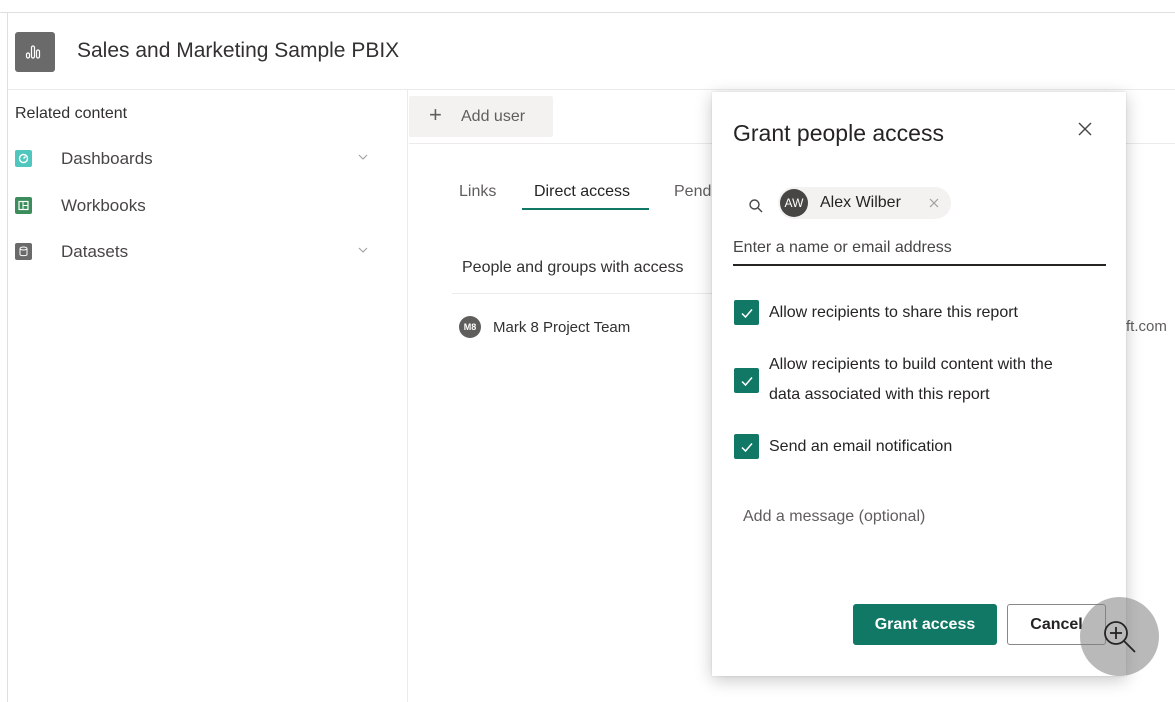 This screenshot has width=1175, height=702. I want to click on sidebar-item-datasets: Datasets, so click(208, 253).